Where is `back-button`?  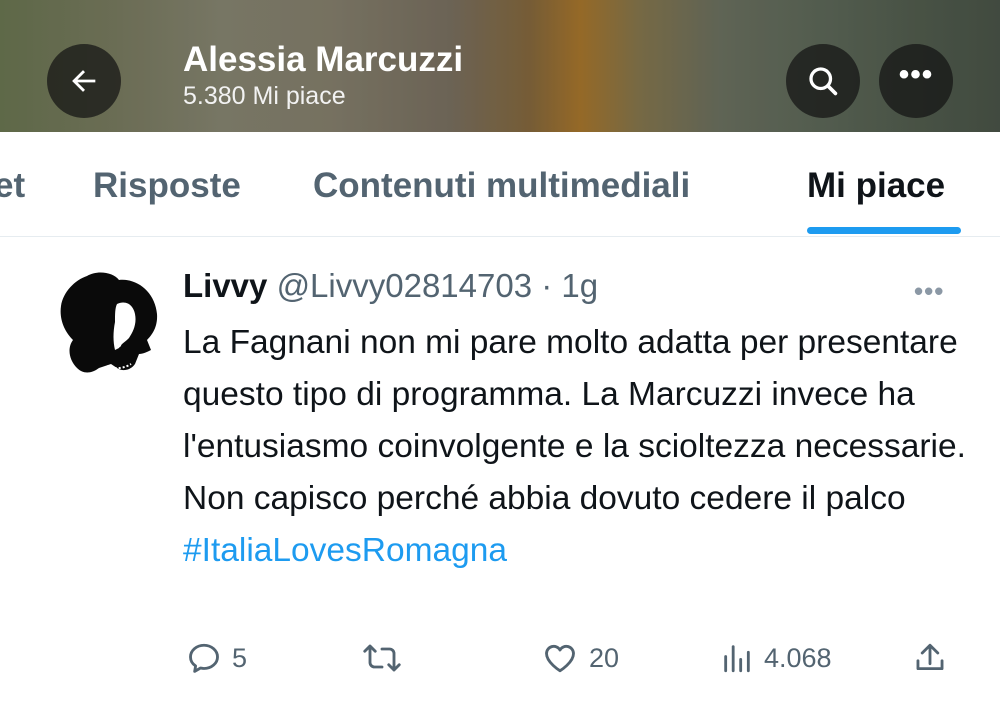 back-button is located at coordinates (84, 81).